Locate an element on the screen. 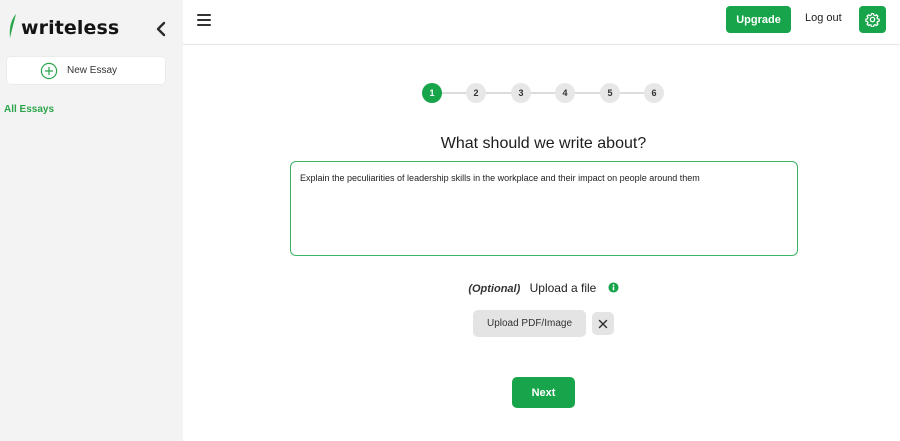  logout-button: Log out is located at coordinates (823, 18).